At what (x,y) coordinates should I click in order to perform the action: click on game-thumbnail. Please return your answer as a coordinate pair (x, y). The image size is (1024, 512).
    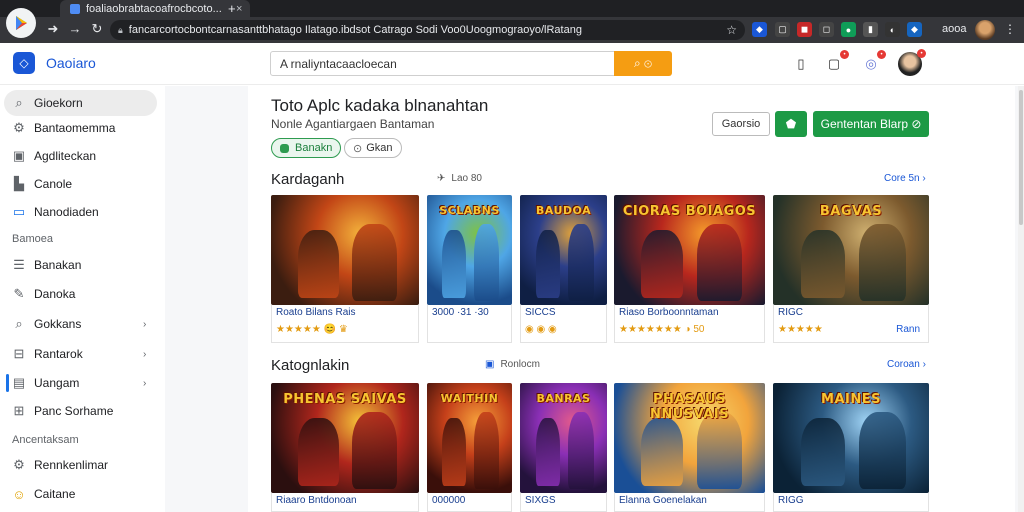
    Looking at the image, I should click on (345, 250).